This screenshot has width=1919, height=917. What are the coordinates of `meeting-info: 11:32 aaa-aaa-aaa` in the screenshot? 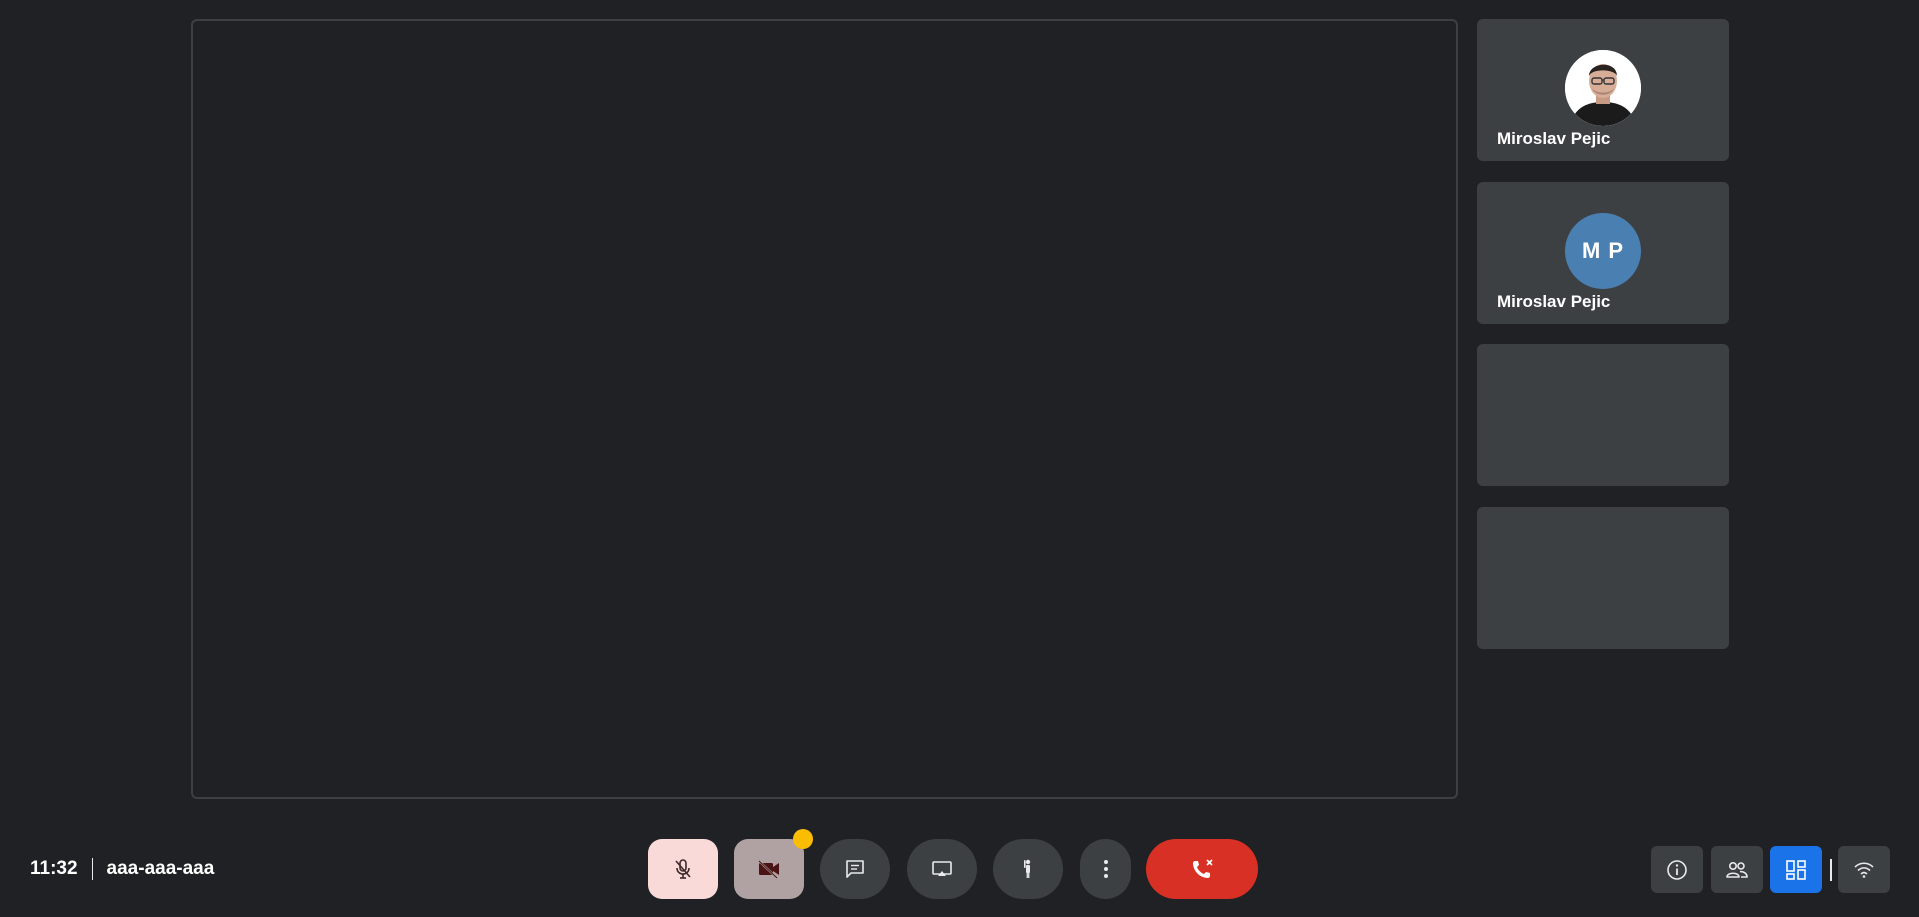 It's located at (122, 869).